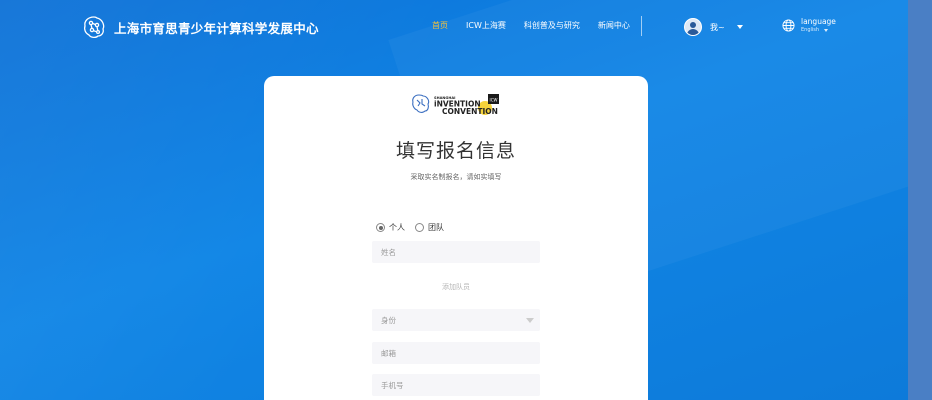 Image resolution: width=932 pixels, height=400 pixels. I want to click on language-switcher: language English, so click(809, 25).